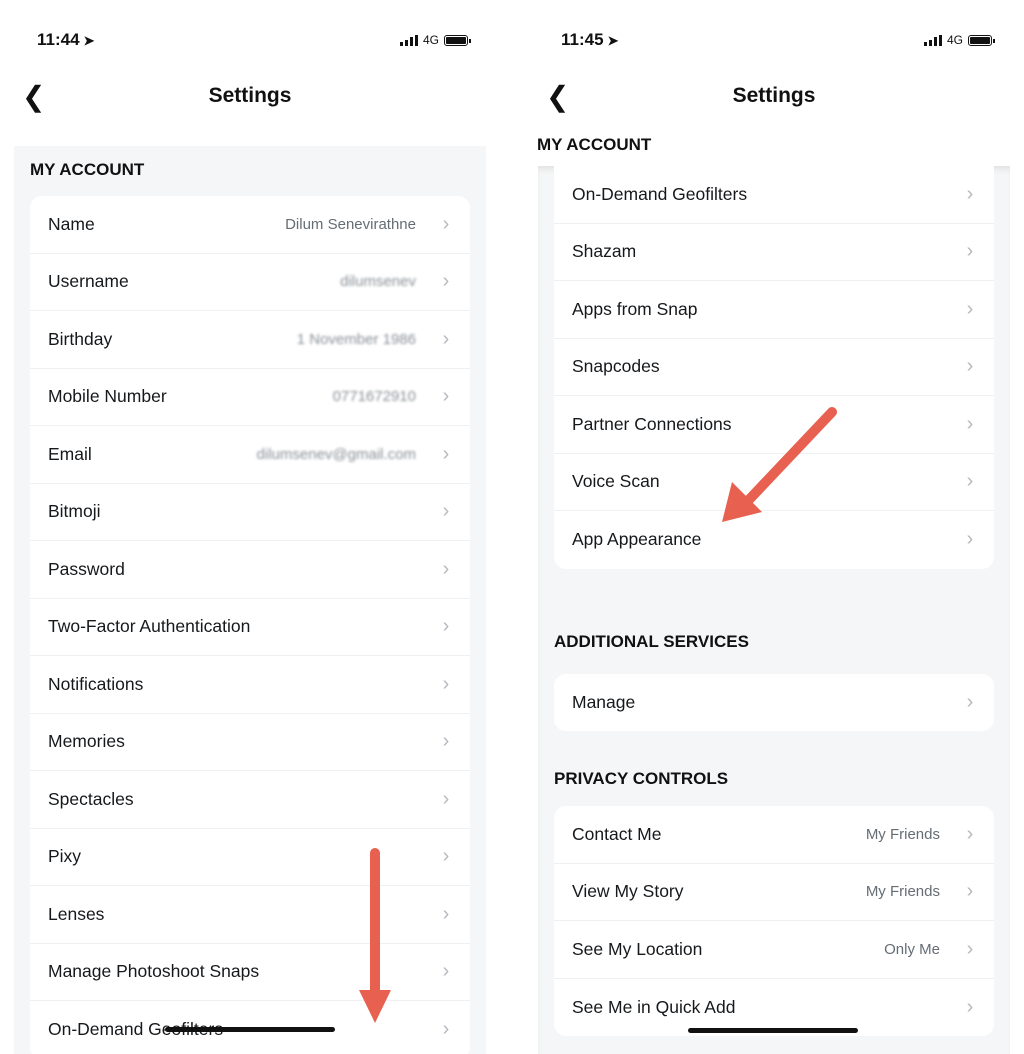 The width and height of the screenshot is (1024, 1054). I want to click on row-value: dilumsenev, so click(378, 282).